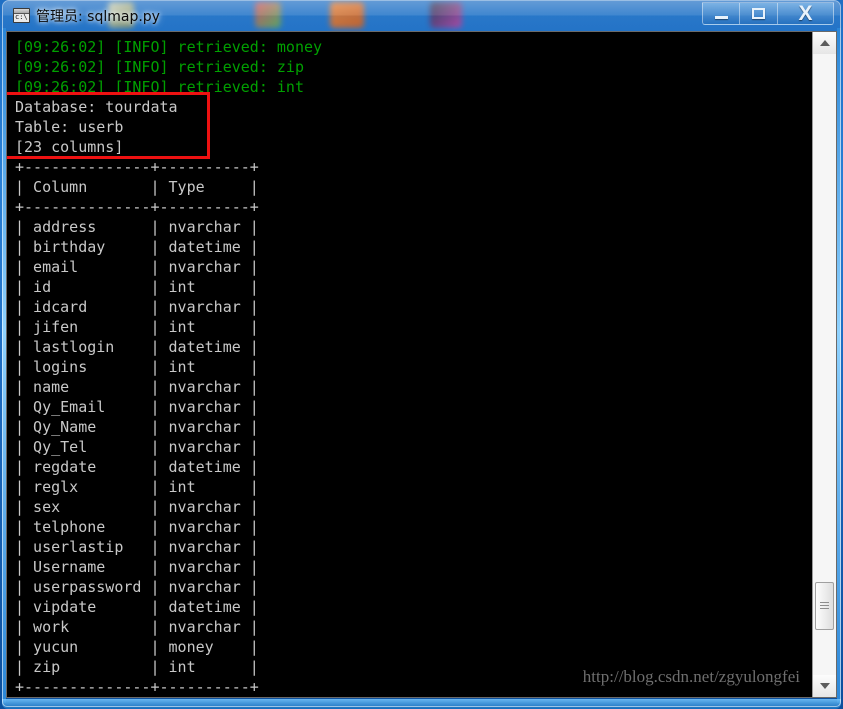 The image size is (843, 709). I want to click on scrollbar-track, so click(824, 364).